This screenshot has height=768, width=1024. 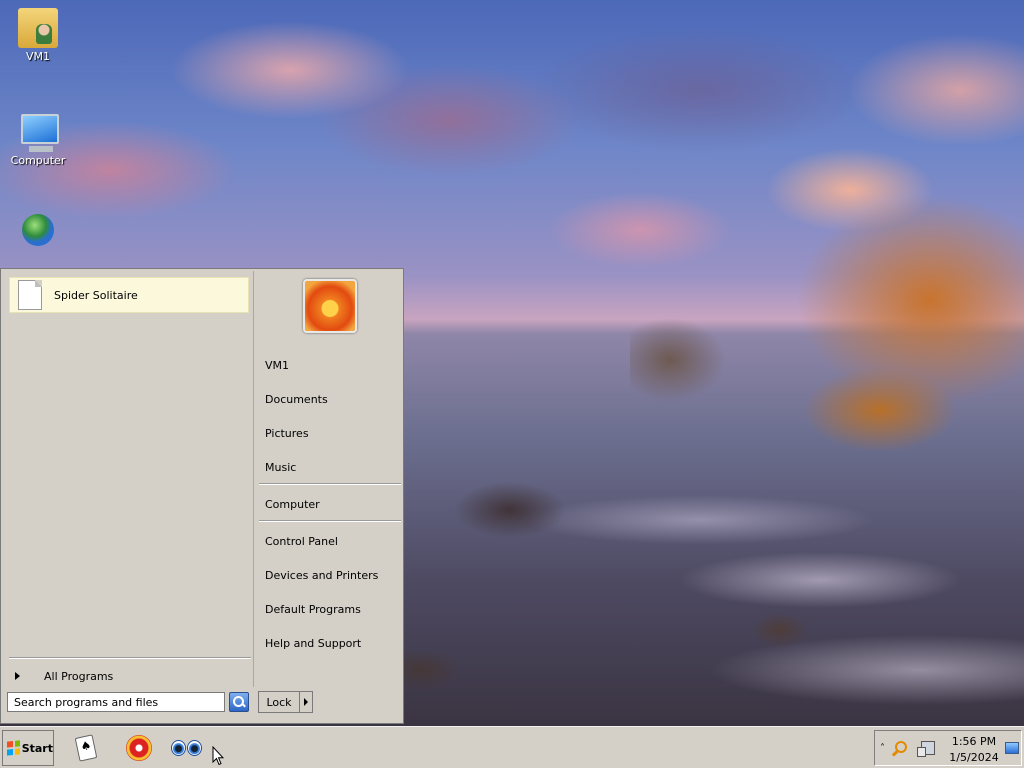 I want to click on chevron-up-icon: ˄, so click(x=882, y=748).